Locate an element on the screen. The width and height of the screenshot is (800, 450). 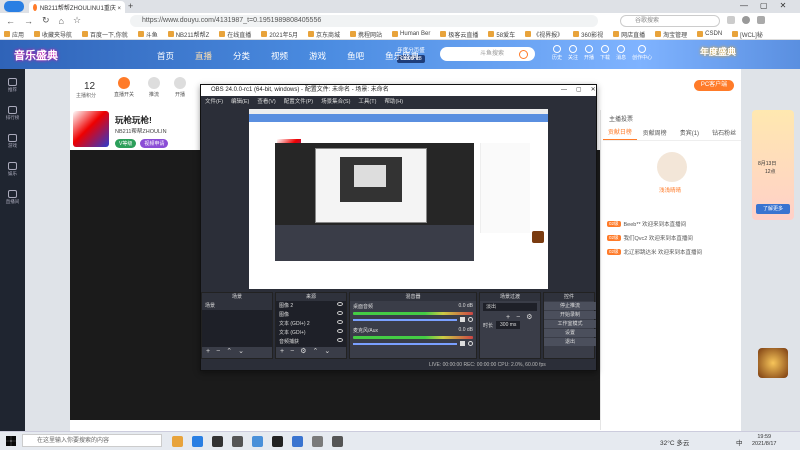
bookmark-item: NB211帮帮Z is located at coordinates (188, 34).